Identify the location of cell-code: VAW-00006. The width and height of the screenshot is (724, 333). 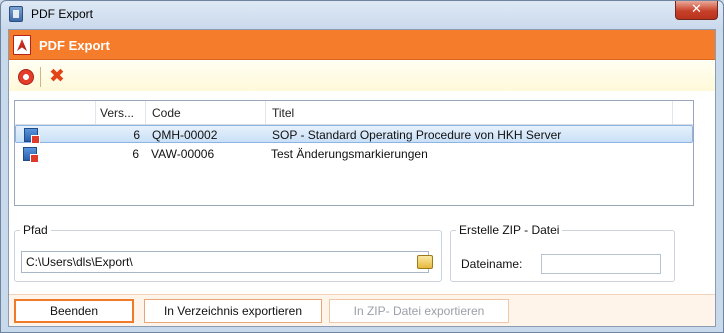
(183, 154).